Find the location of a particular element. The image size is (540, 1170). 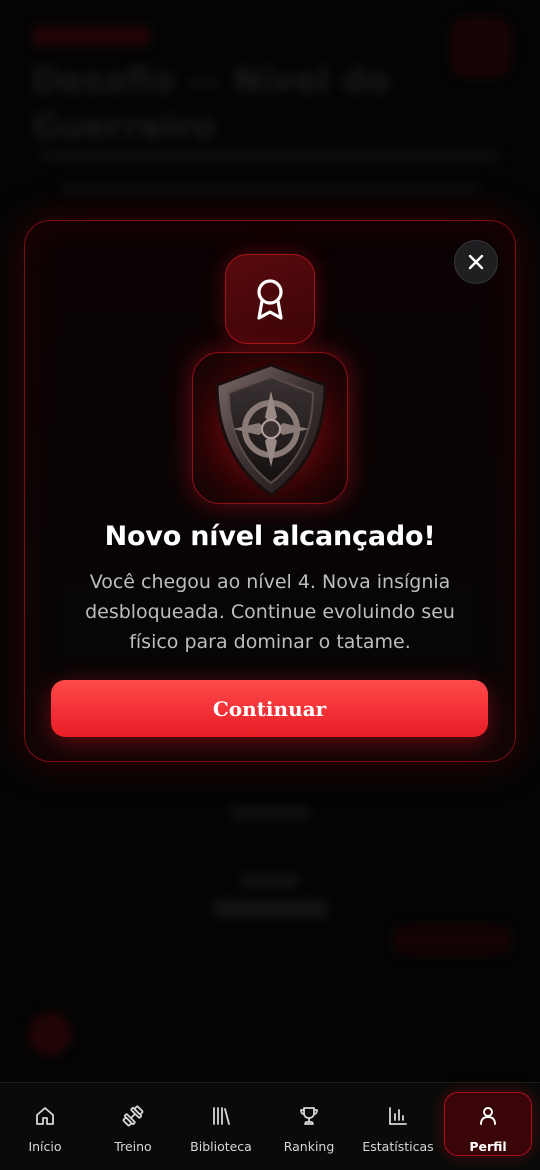

shield-badge-image is located at coordinates (270, 428).